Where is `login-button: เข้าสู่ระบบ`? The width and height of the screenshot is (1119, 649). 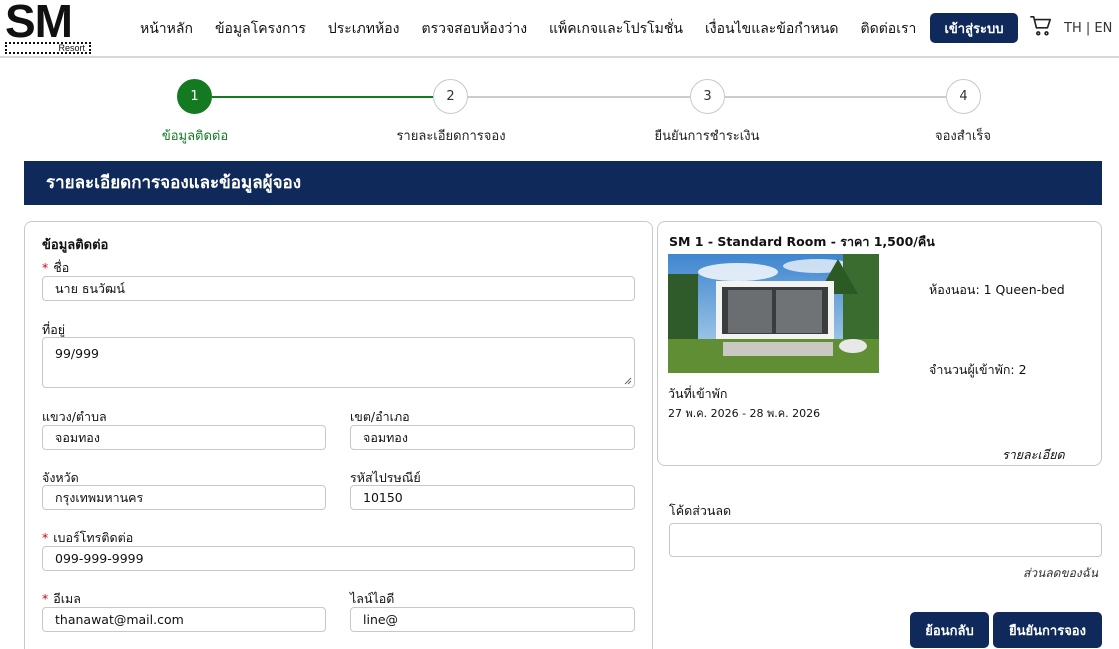
login-button: เข้าสู่ระบบ is located at coordinates (974, 28).